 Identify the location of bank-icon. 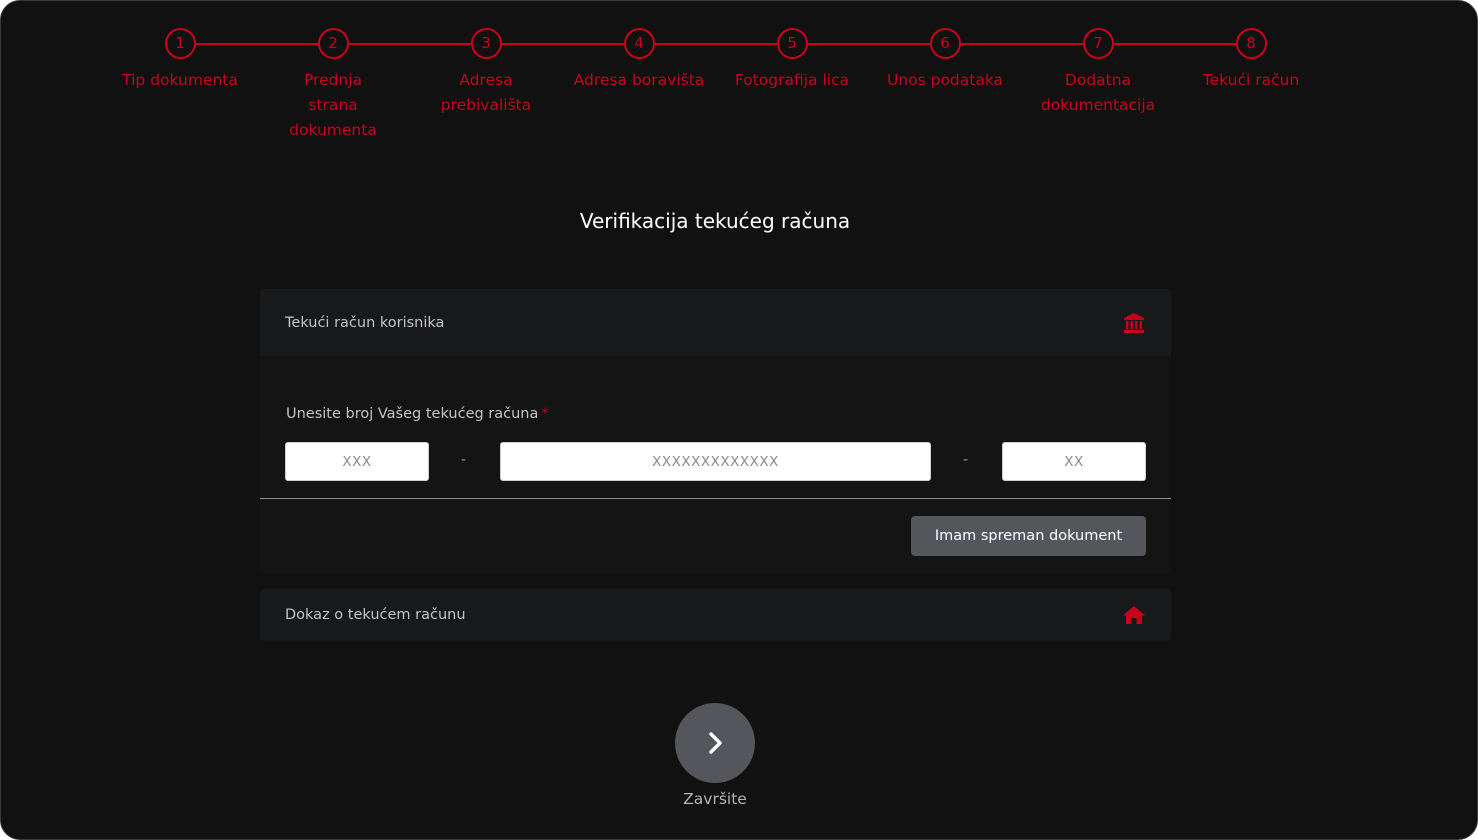
(1134, 323).